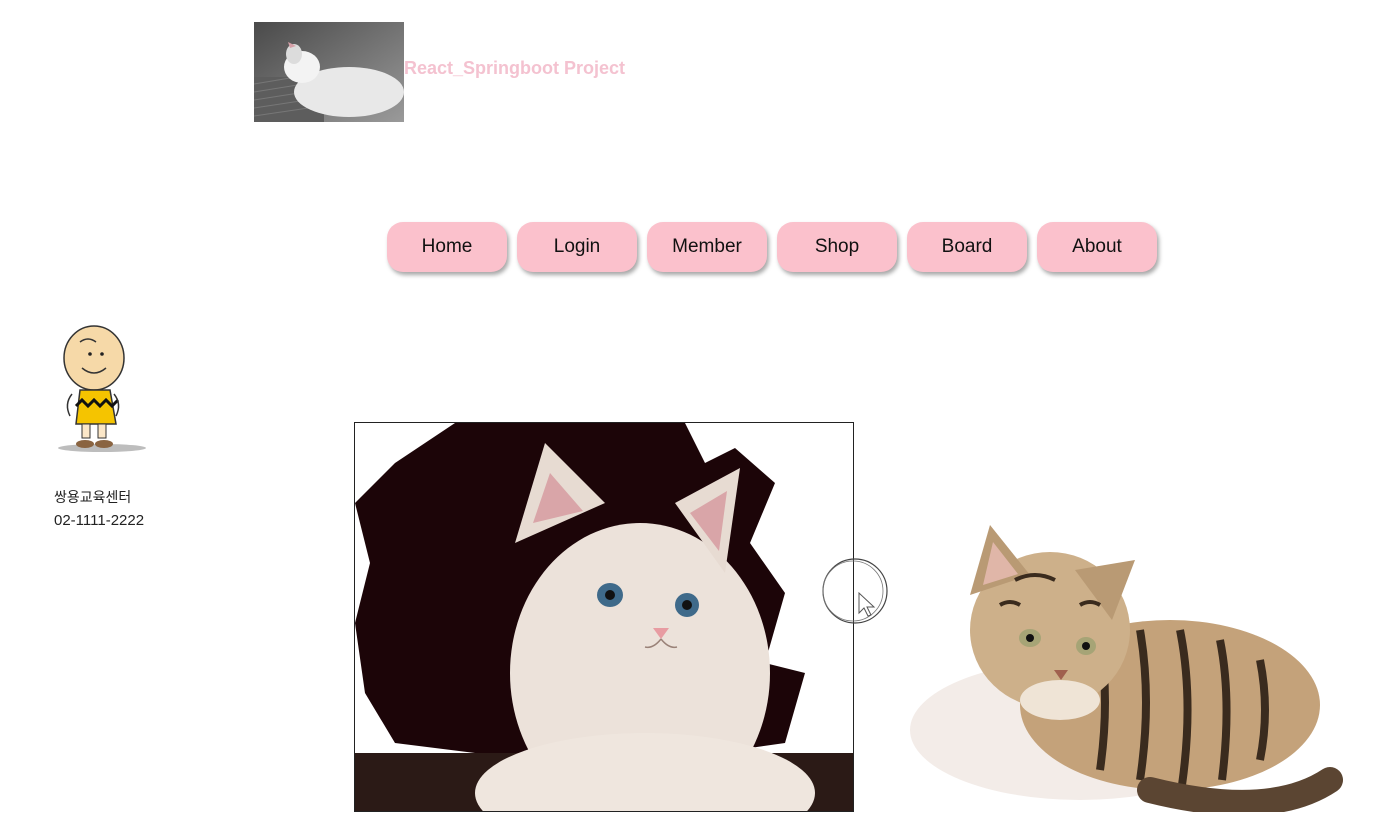  What do you see at coordinates (329, 72) in the screenshot?
I see `logo-image` at bounding box center [329, 72].